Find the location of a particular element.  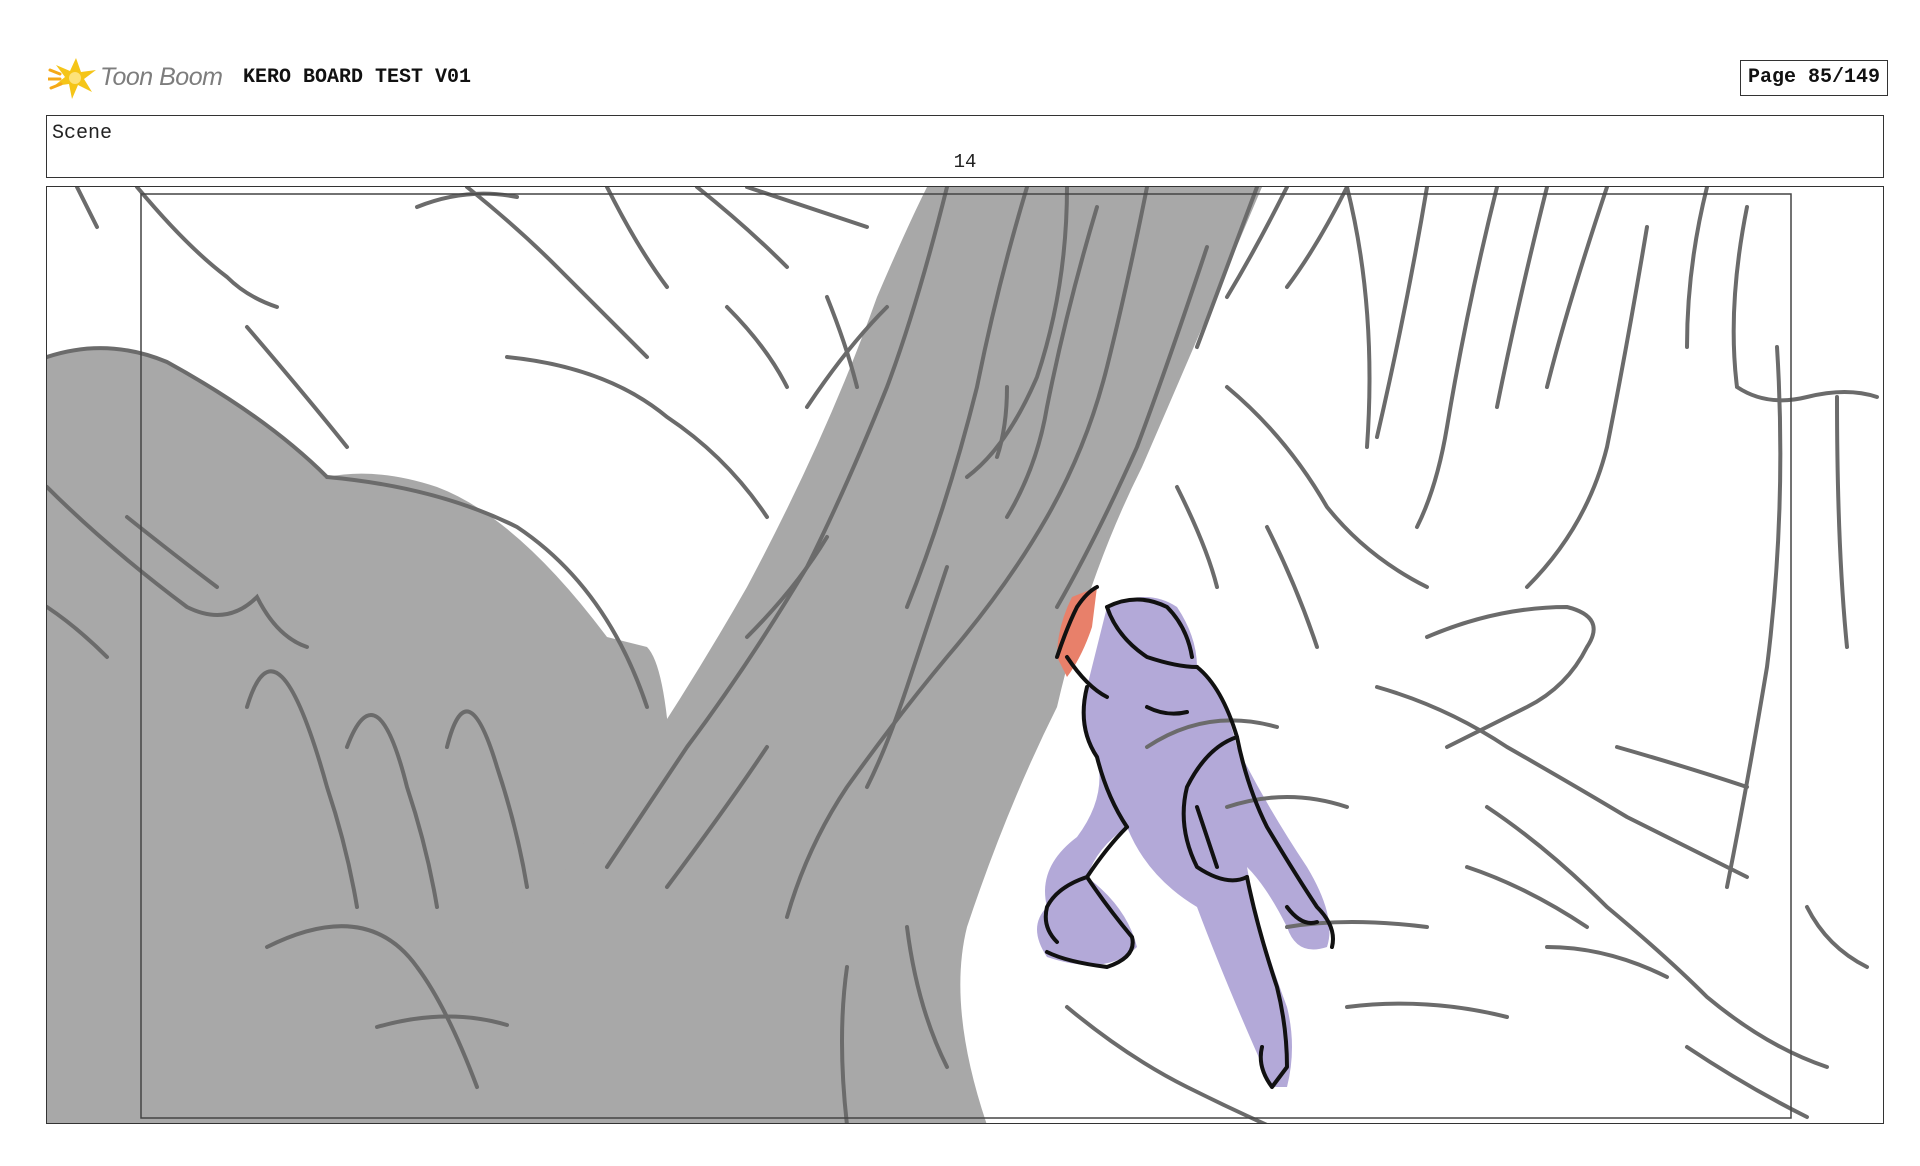

page-header: Toon Boom KERO BOARD TEST V01 Page 85/149 is located at coordinates (968, 80).